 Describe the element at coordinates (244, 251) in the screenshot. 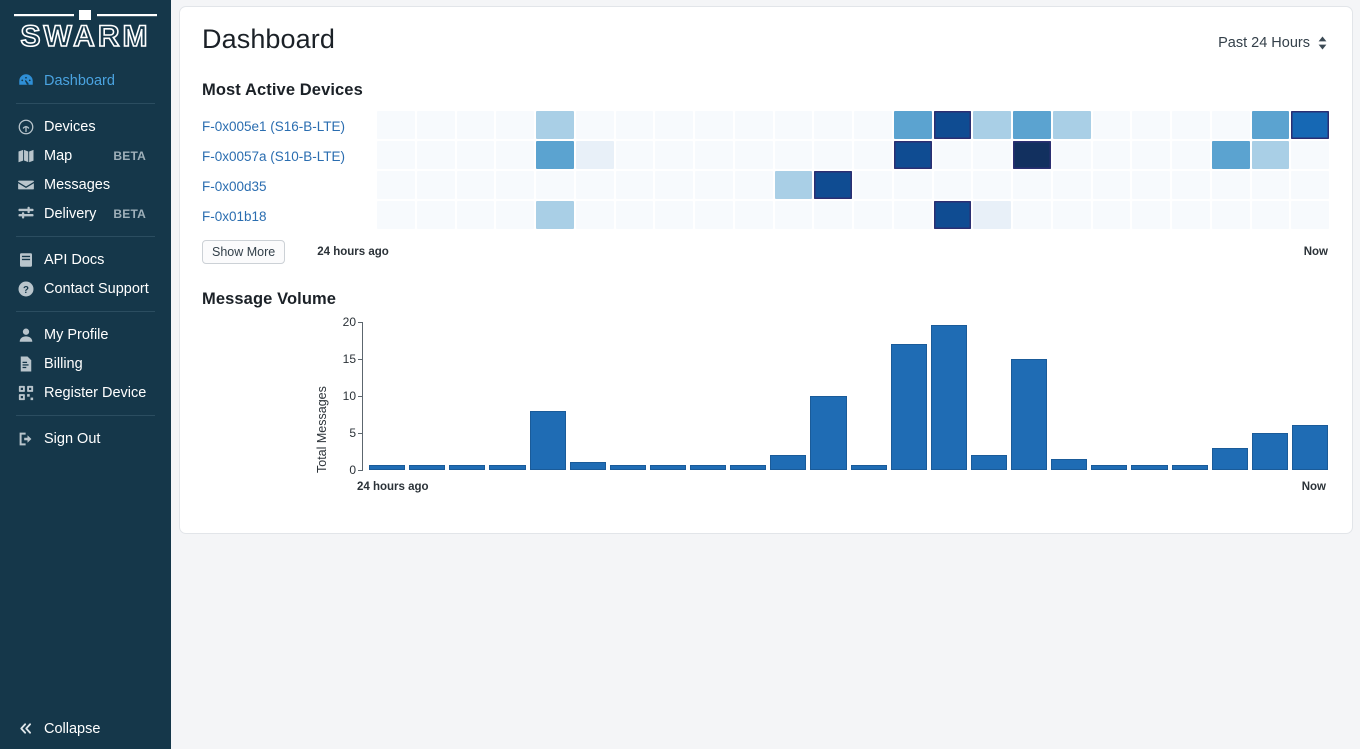

I see `show-more-button: Show More` at that location.